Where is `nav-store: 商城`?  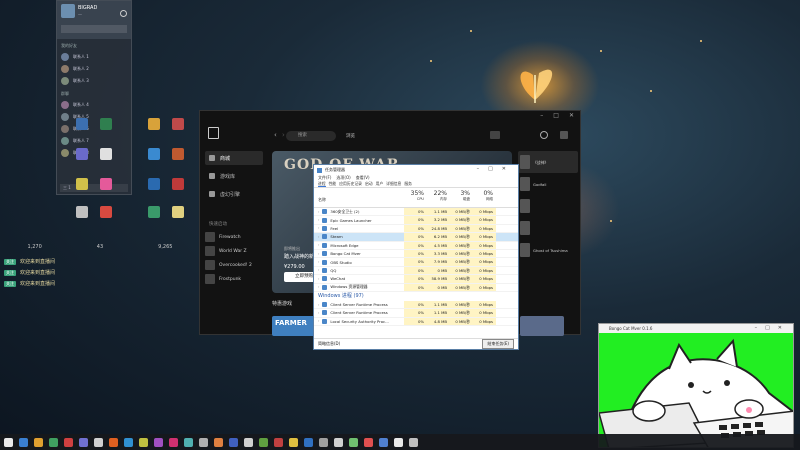 nav-store: 商城 is located at coordinates (234, 158).